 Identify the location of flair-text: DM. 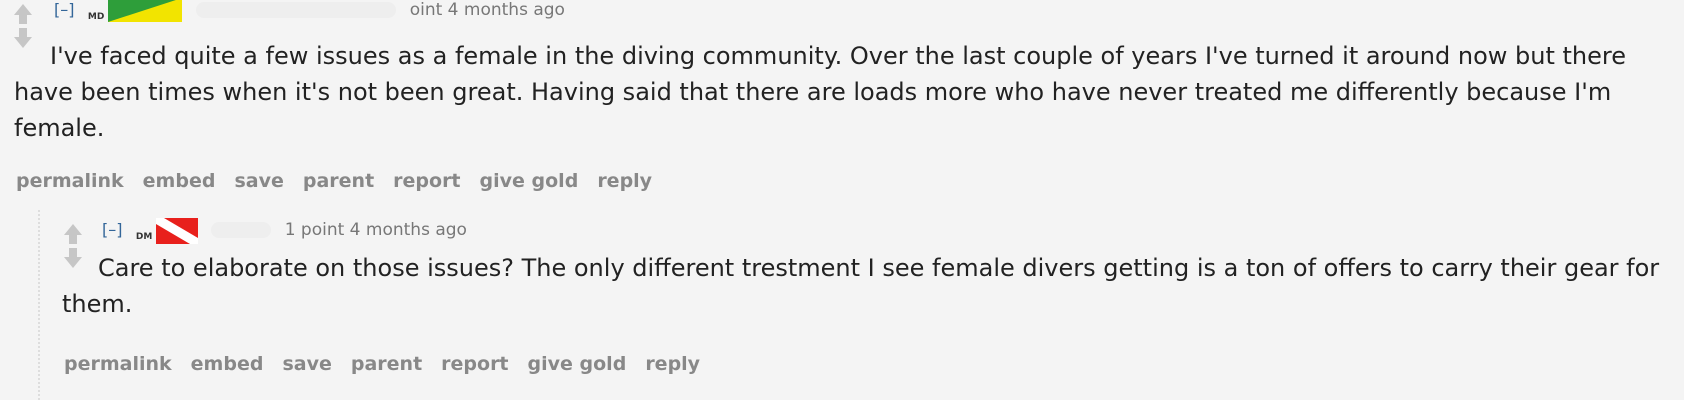
(144, 237).